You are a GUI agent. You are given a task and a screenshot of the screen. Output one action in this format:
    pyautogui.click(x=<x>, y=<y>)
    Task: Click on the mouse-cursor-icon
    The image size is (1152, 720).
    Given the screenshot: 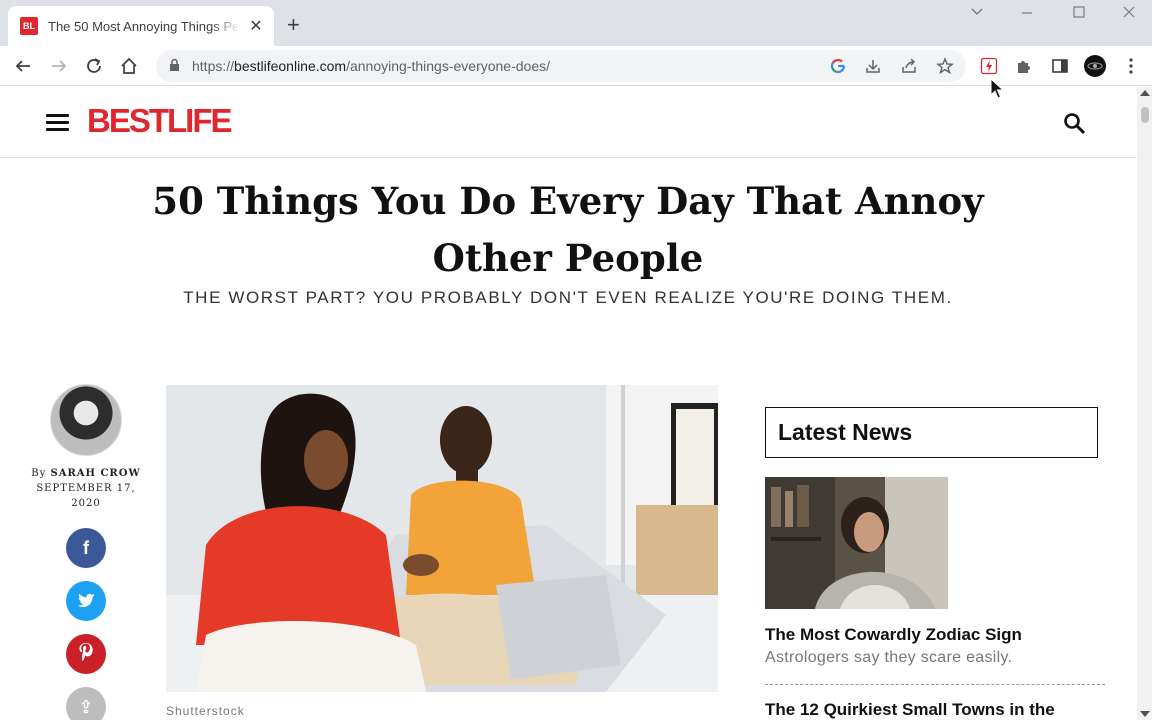 What is the action you would take?
    pyautogui.click(x=997, y=88)
    